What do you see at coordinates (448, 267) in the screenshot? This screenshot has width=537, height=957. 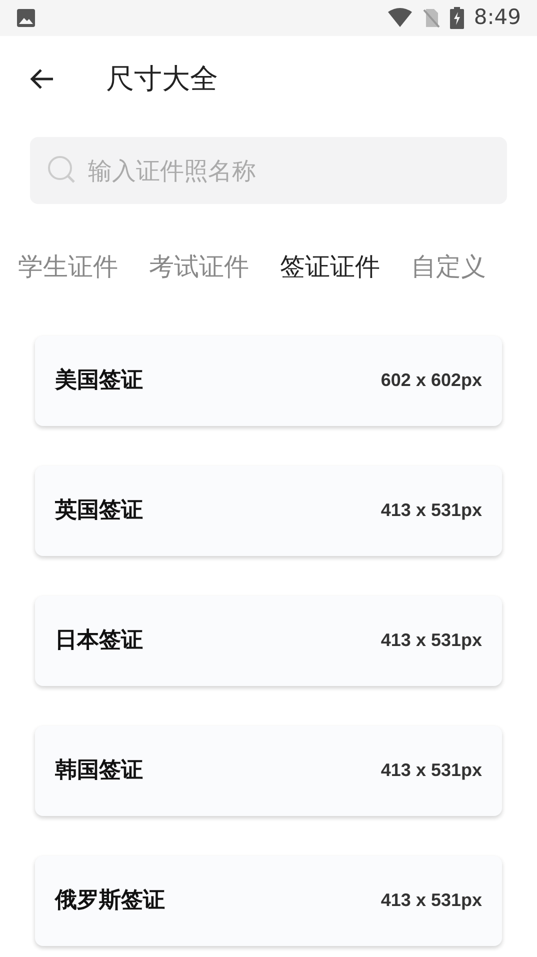 I see `category-tab: 自定义` at bounding box center [448, 267].